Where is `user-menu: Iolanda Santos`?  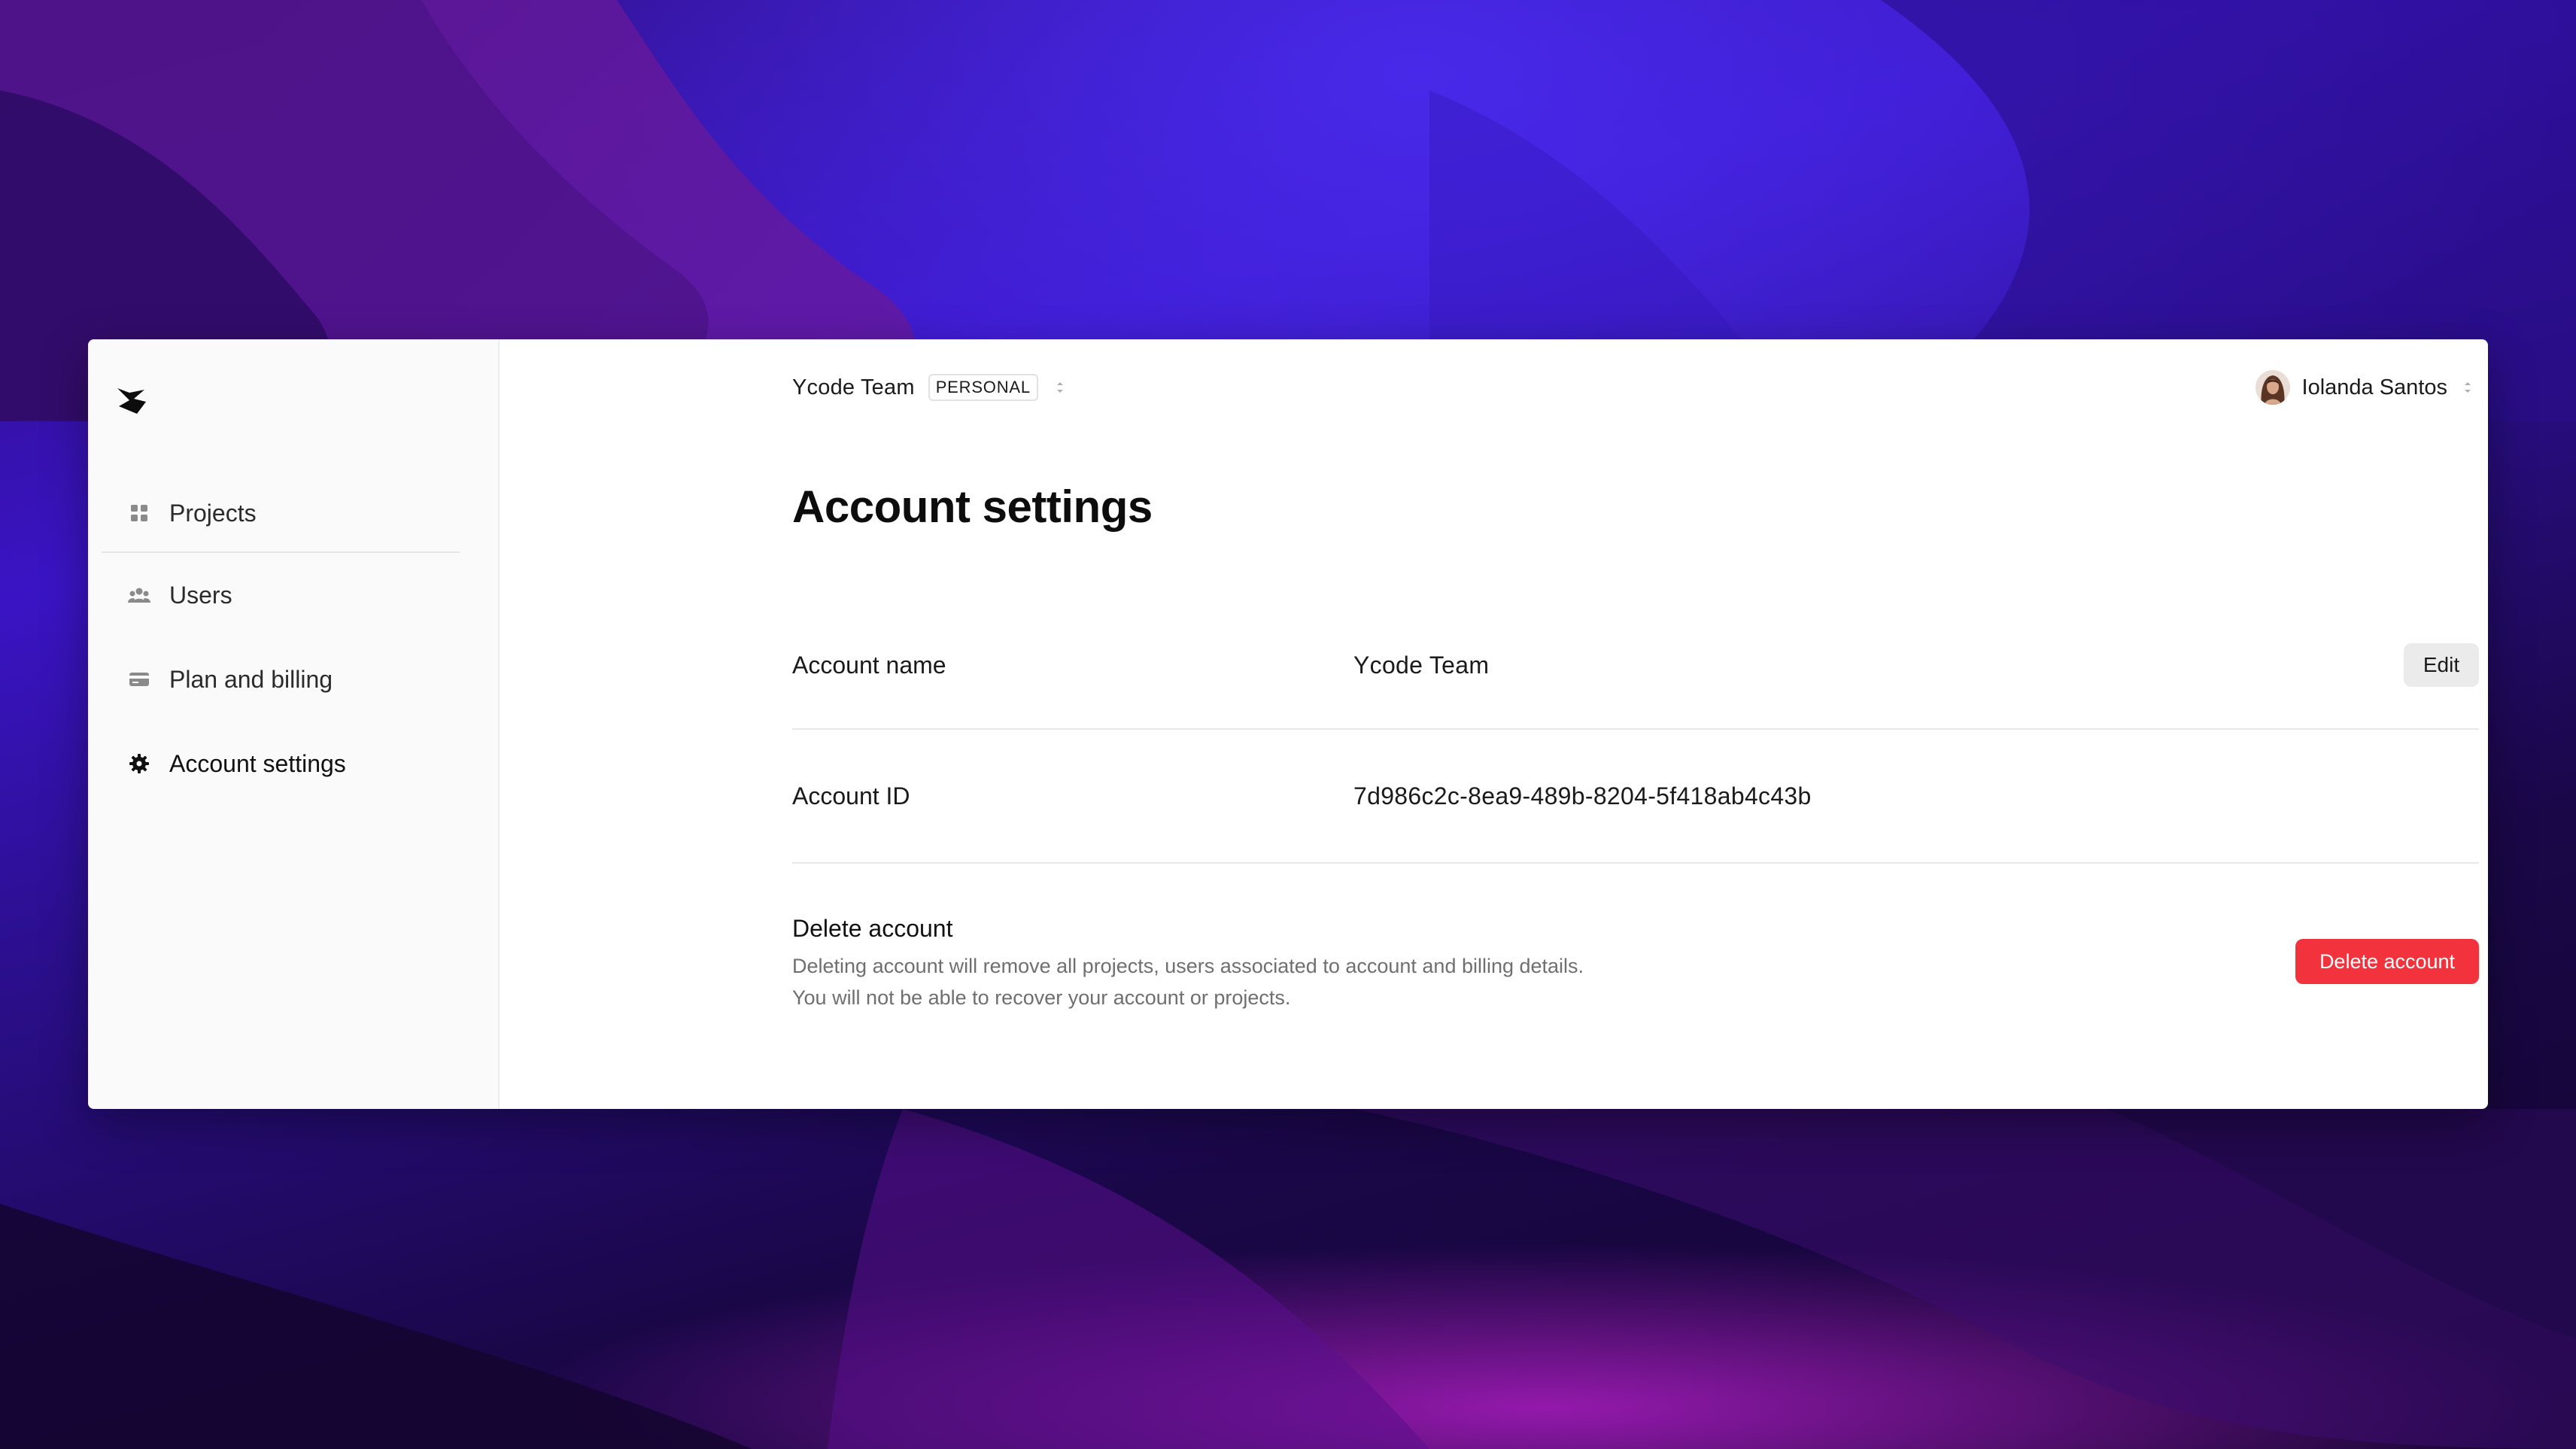 user-menu: Iolanda Santos is located at coordinates (2364, 388).